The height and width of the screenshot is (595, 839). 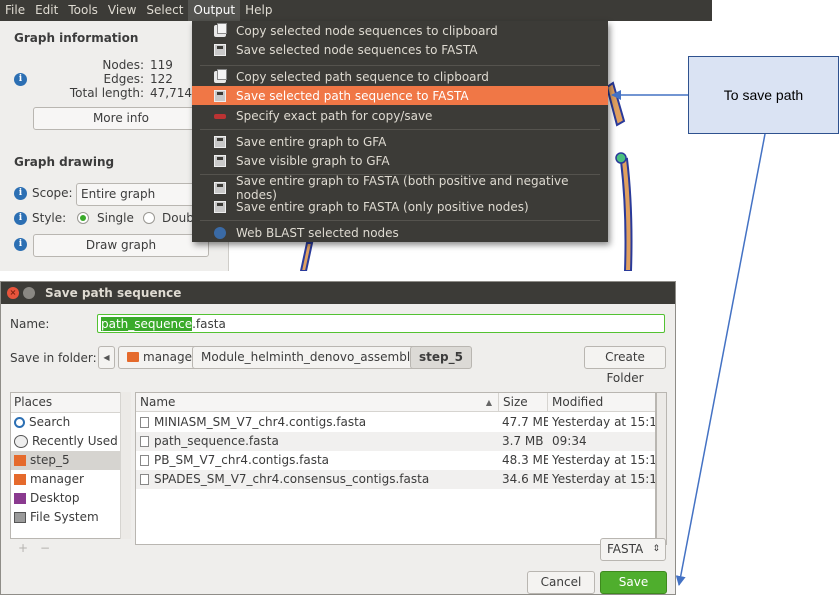 I want to click on minimize-icon, so click(x=29, y=293).